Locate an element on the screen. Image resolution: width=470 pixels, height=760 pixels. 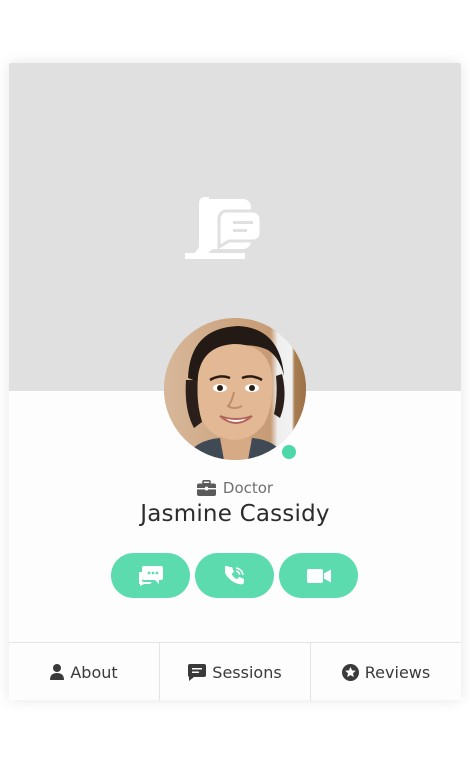
phone-icon is located at coordinates (234, 574).